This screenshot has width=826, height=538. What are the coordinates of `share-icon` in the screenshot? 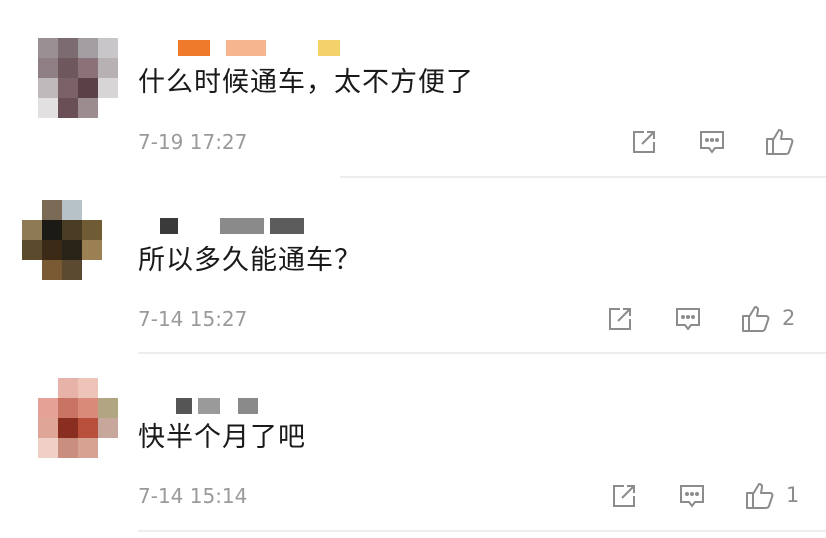 It's located at (624, 496).